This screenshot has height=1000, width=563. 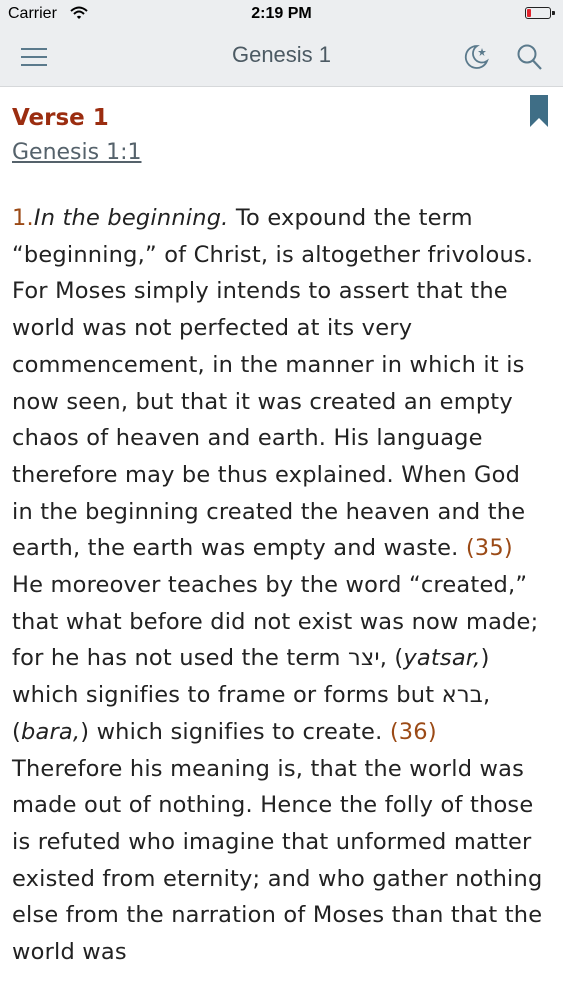 I want to click on navigation-bar: Genesis 1, so click(x=281, y=57).